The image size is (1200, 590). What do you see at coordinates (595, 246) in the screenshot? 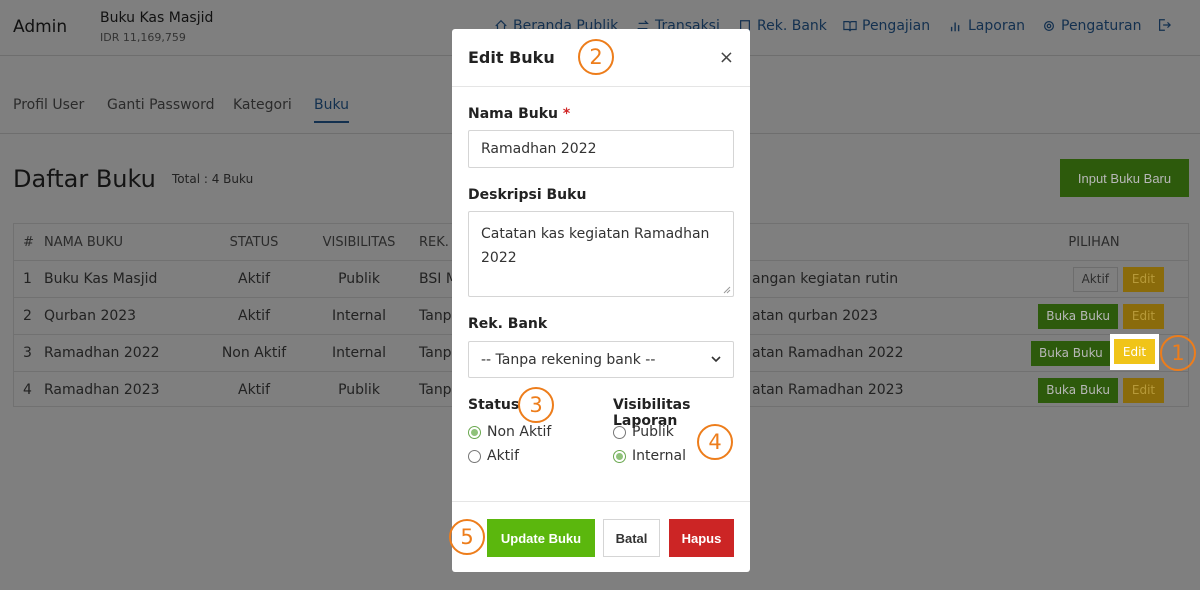
I see `deskripsi-text: Catatan kas kegiatan Ramadhan 2022` at bounding box center [595, 246].